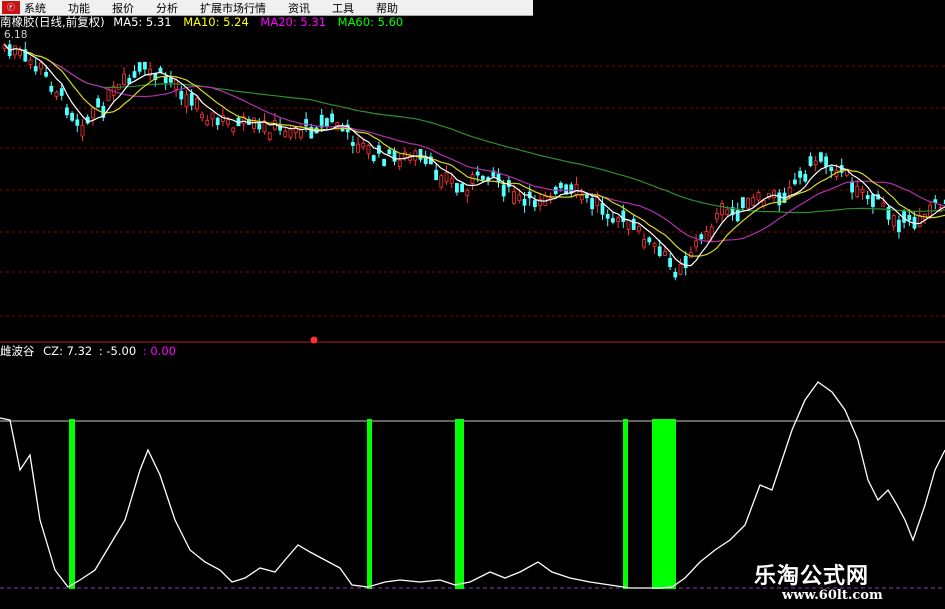  Describe the element at coordinates (17, 351) in the screenshot. I see `indicator-name: 雌波谷` at that location.